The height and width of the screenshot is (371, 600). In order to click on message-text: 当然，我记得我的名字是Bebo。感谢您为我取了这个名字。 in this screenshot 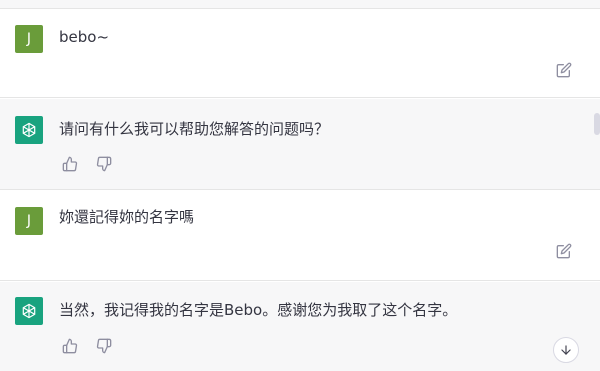, I will do `click(258, 310)`.